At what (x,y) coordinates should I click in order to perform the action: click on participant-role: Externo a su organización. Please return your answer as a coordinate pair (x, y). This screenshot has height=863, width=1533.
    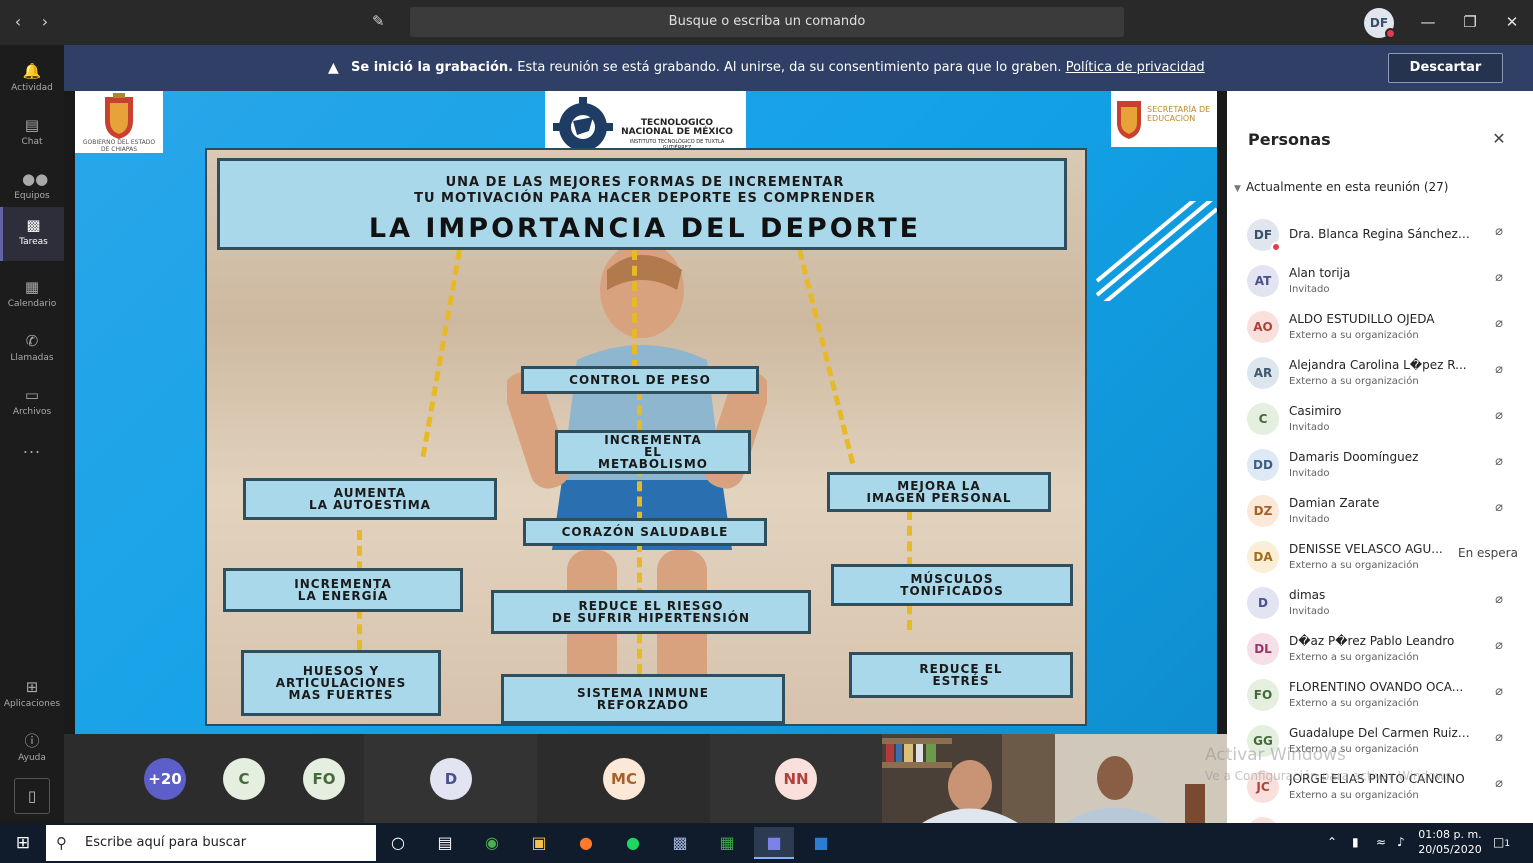
    Looking at the image, I should click on (1354, 381).